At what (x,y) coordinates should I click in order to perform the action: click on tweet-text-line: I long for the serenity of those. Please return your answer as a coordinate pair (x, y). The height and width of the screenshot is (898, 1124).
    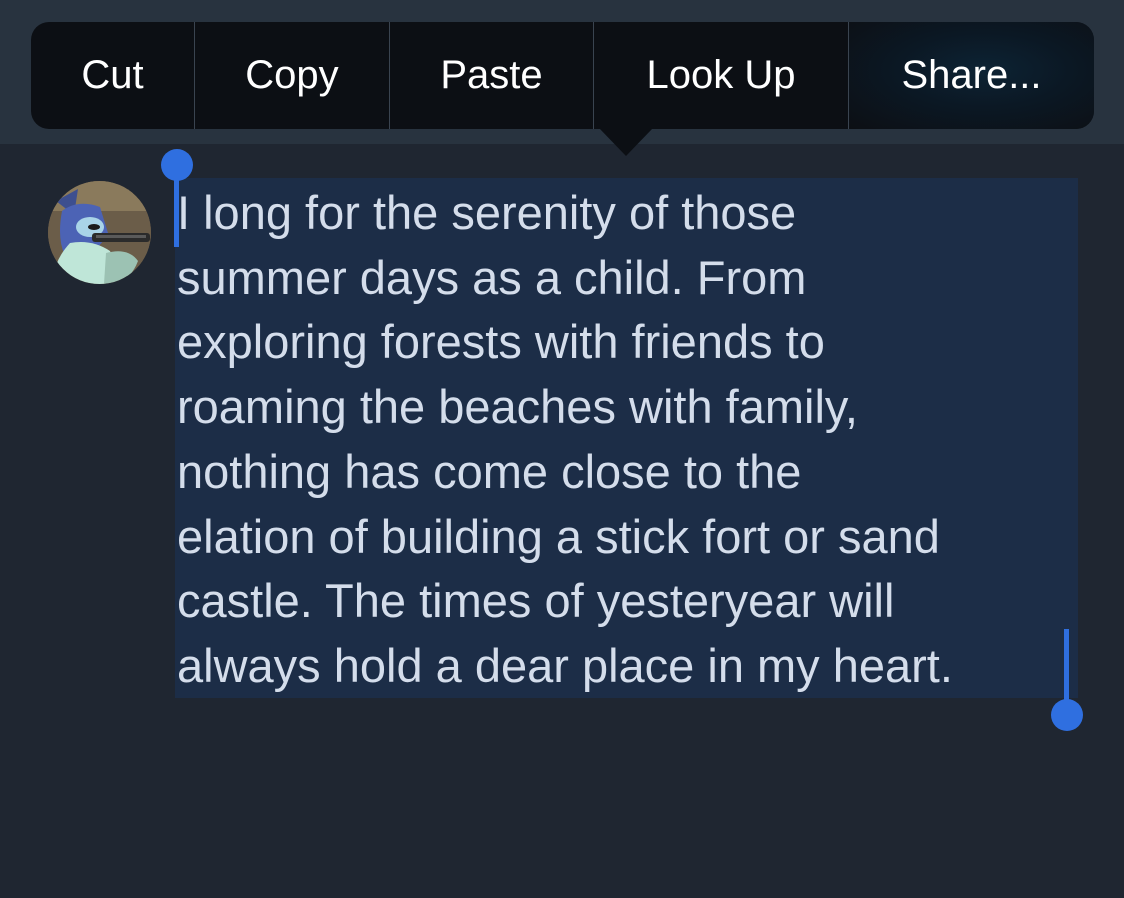
    Looking at the image, I should click on (487, 212).